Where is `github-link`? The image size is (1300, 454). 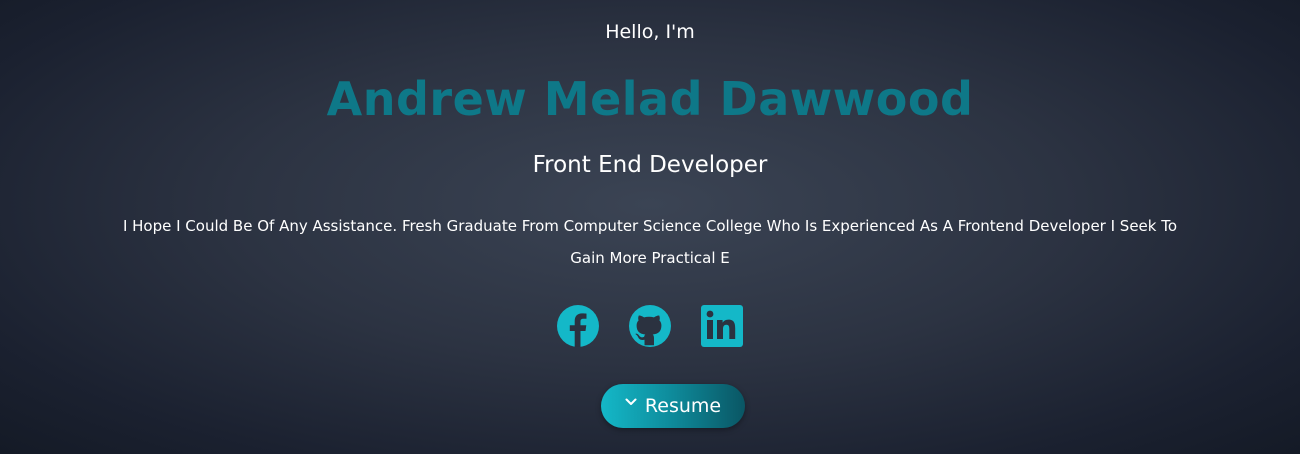
github-link is located at coordinates (650, 326).